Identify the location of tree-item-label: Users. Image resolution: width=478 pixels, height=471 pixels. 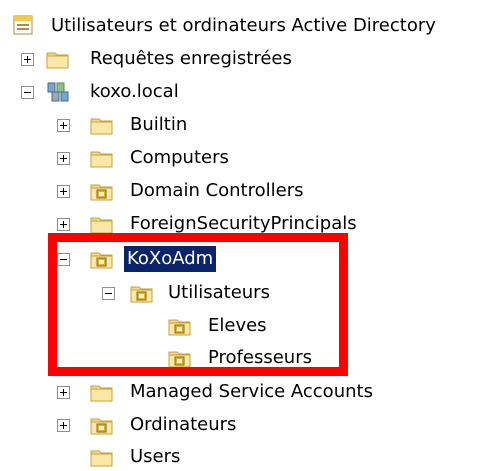
(155, 456).